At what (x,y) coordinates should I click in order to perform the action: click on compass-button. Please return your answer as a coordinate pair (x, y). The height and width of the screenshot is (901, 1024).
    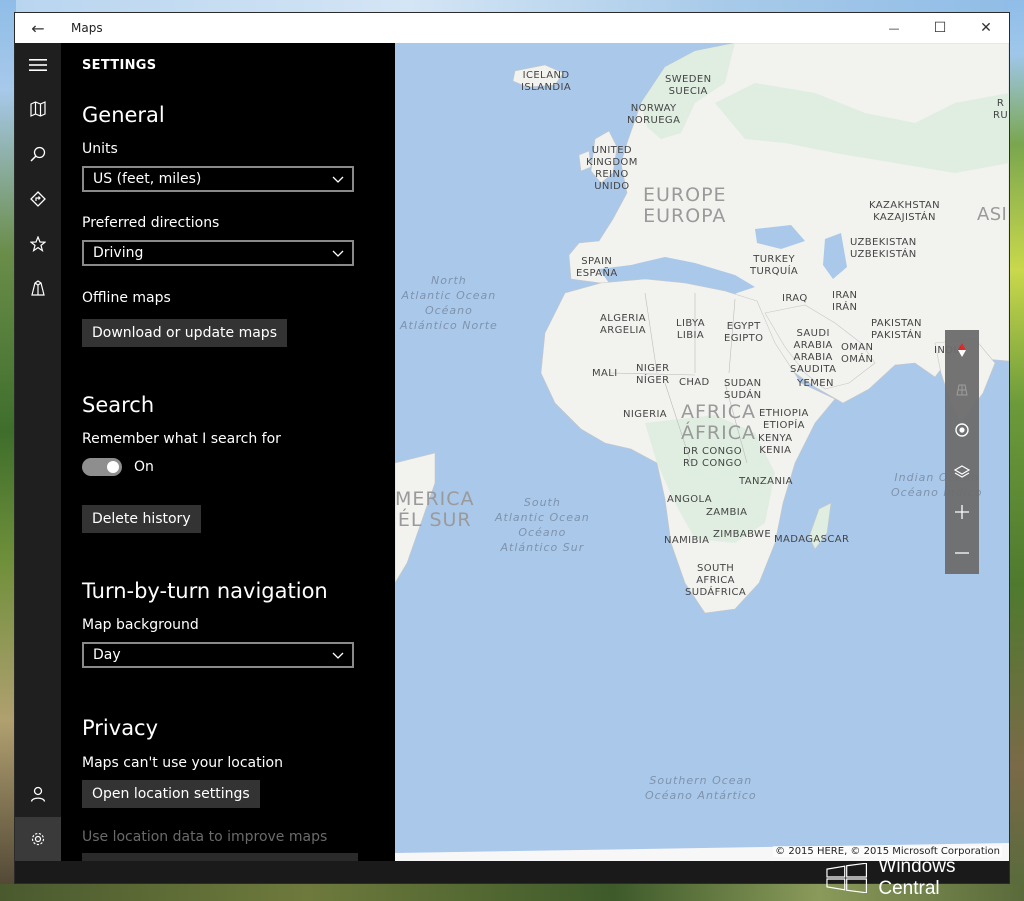
    Looking at the image, I should click on (962, 350).